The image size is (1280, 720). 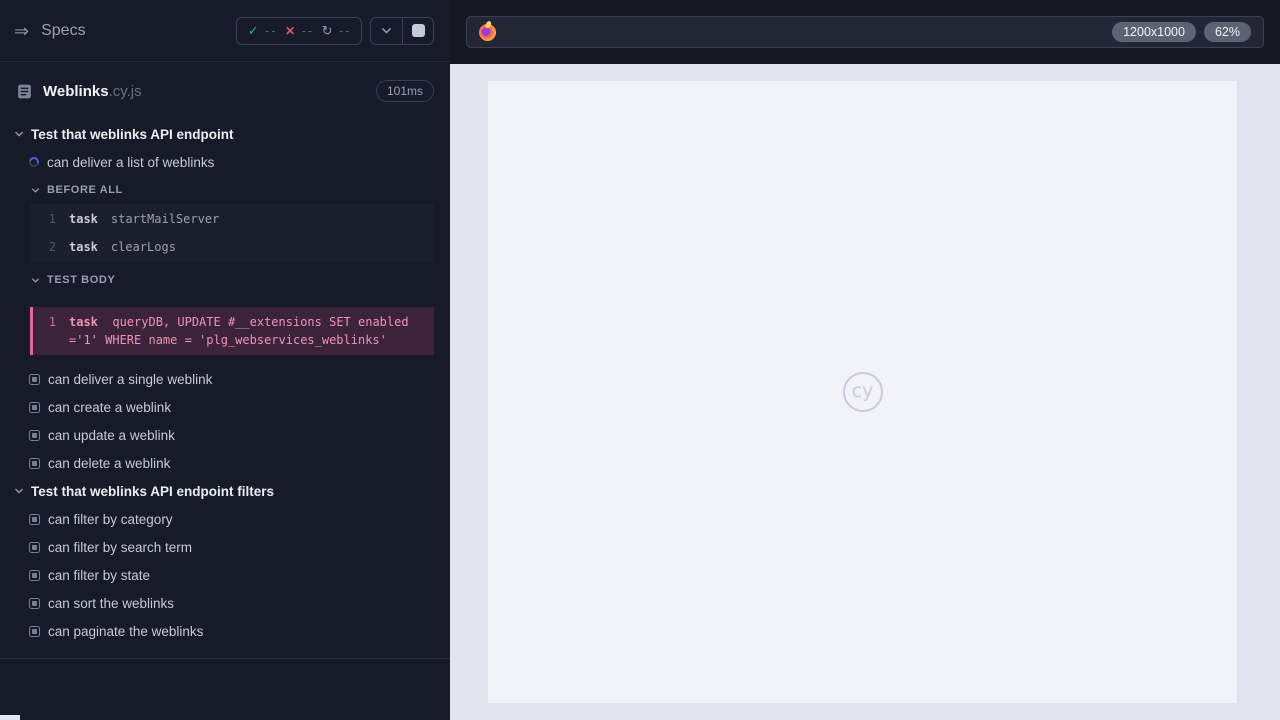 I want to click on test-title: can deliver a single weblink, so click(x=130, y=379).